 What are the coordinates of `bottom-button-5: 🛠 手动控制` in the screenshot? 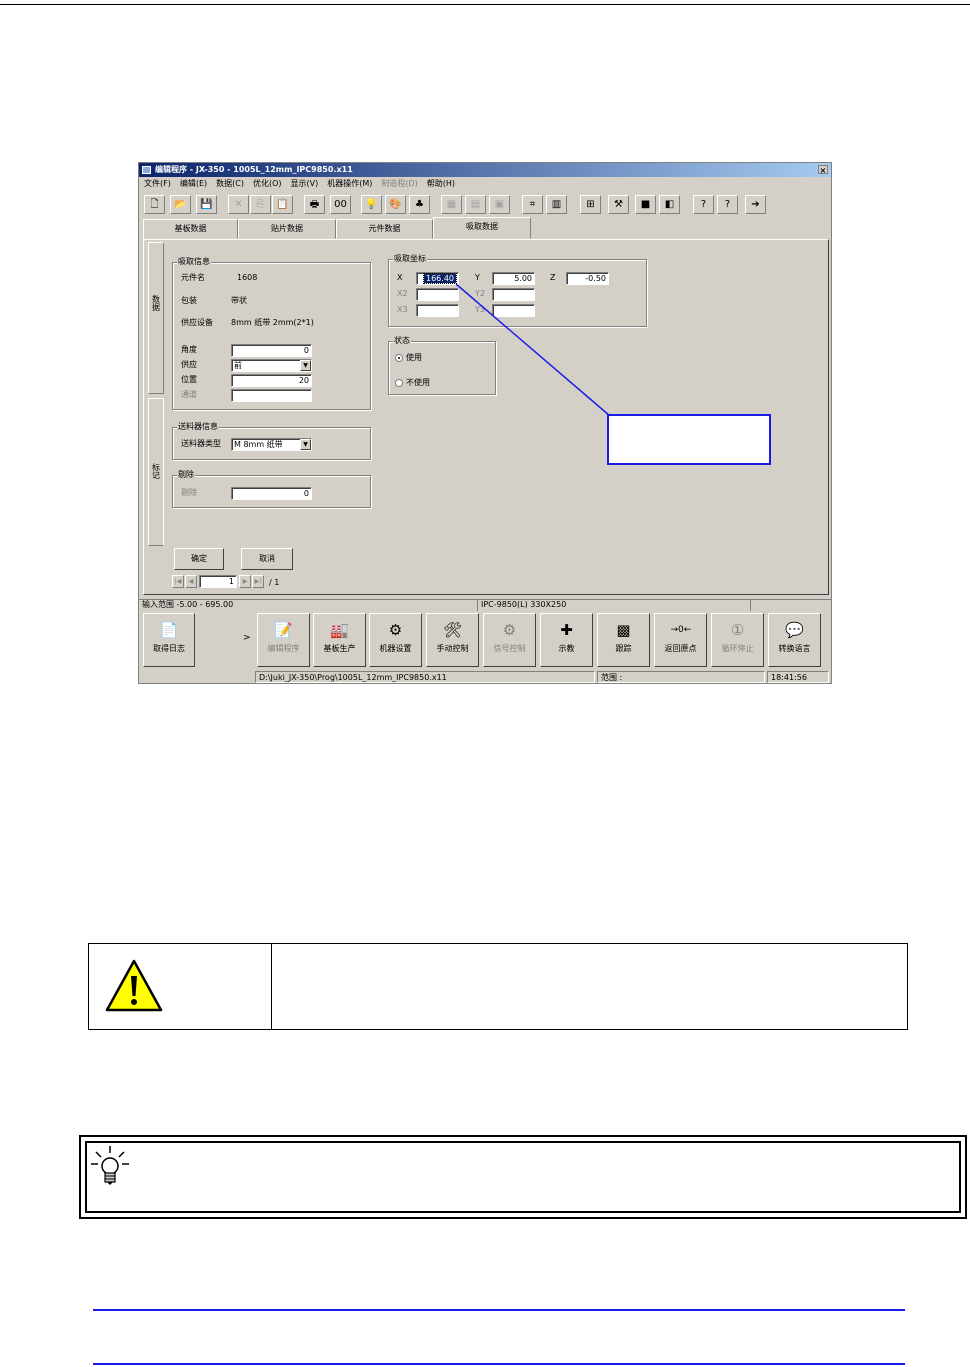 It's located at (452, 640).